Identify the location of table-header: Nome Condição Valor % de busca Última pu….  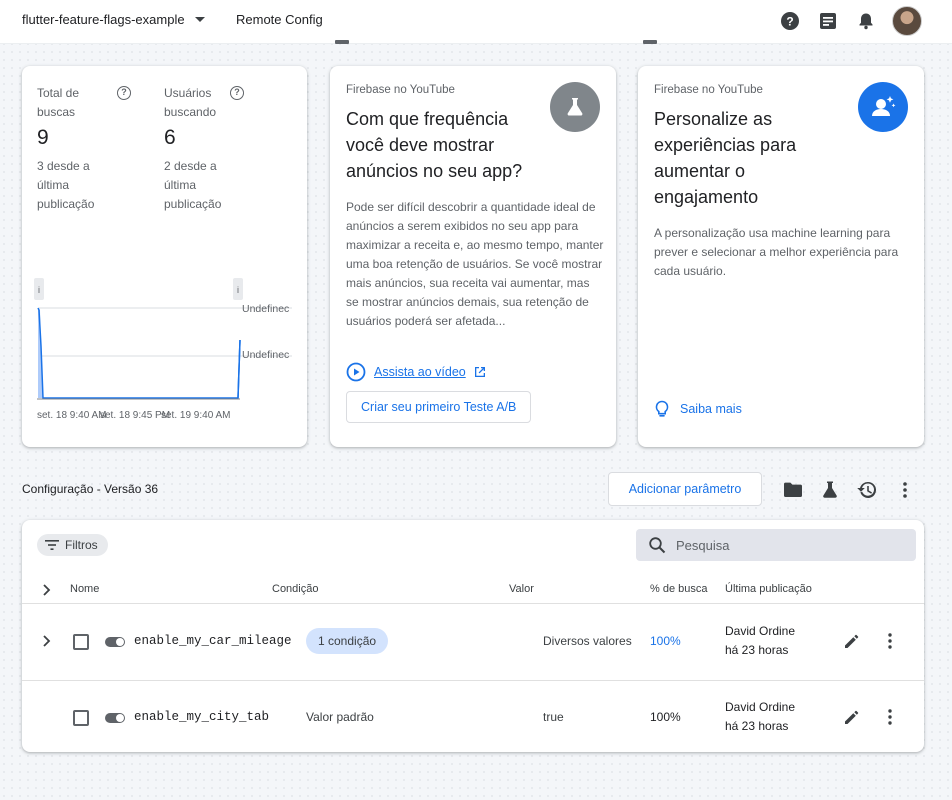
(473, 590).